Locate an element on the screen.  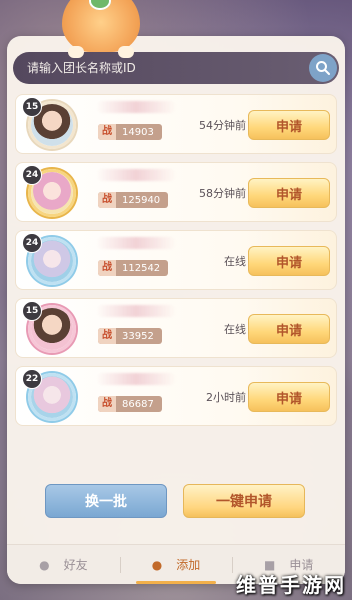
tab-add: ● 添加 is located at coordinates (176, 564).